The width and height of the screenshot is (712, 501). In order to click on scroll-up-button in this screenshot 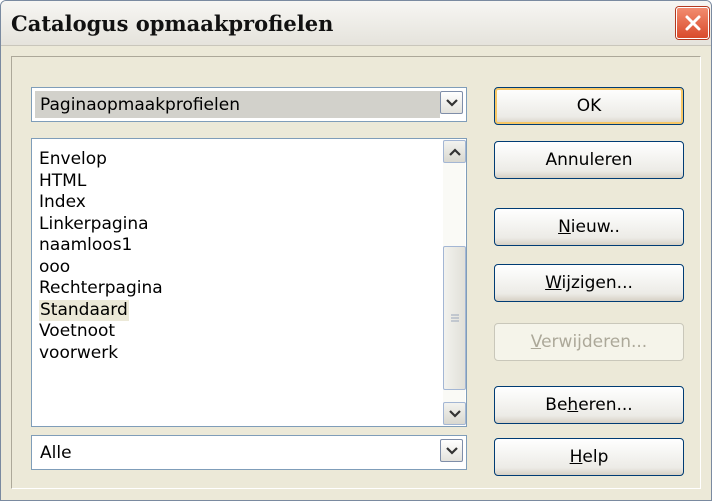, I will do `click(454, 151)`.